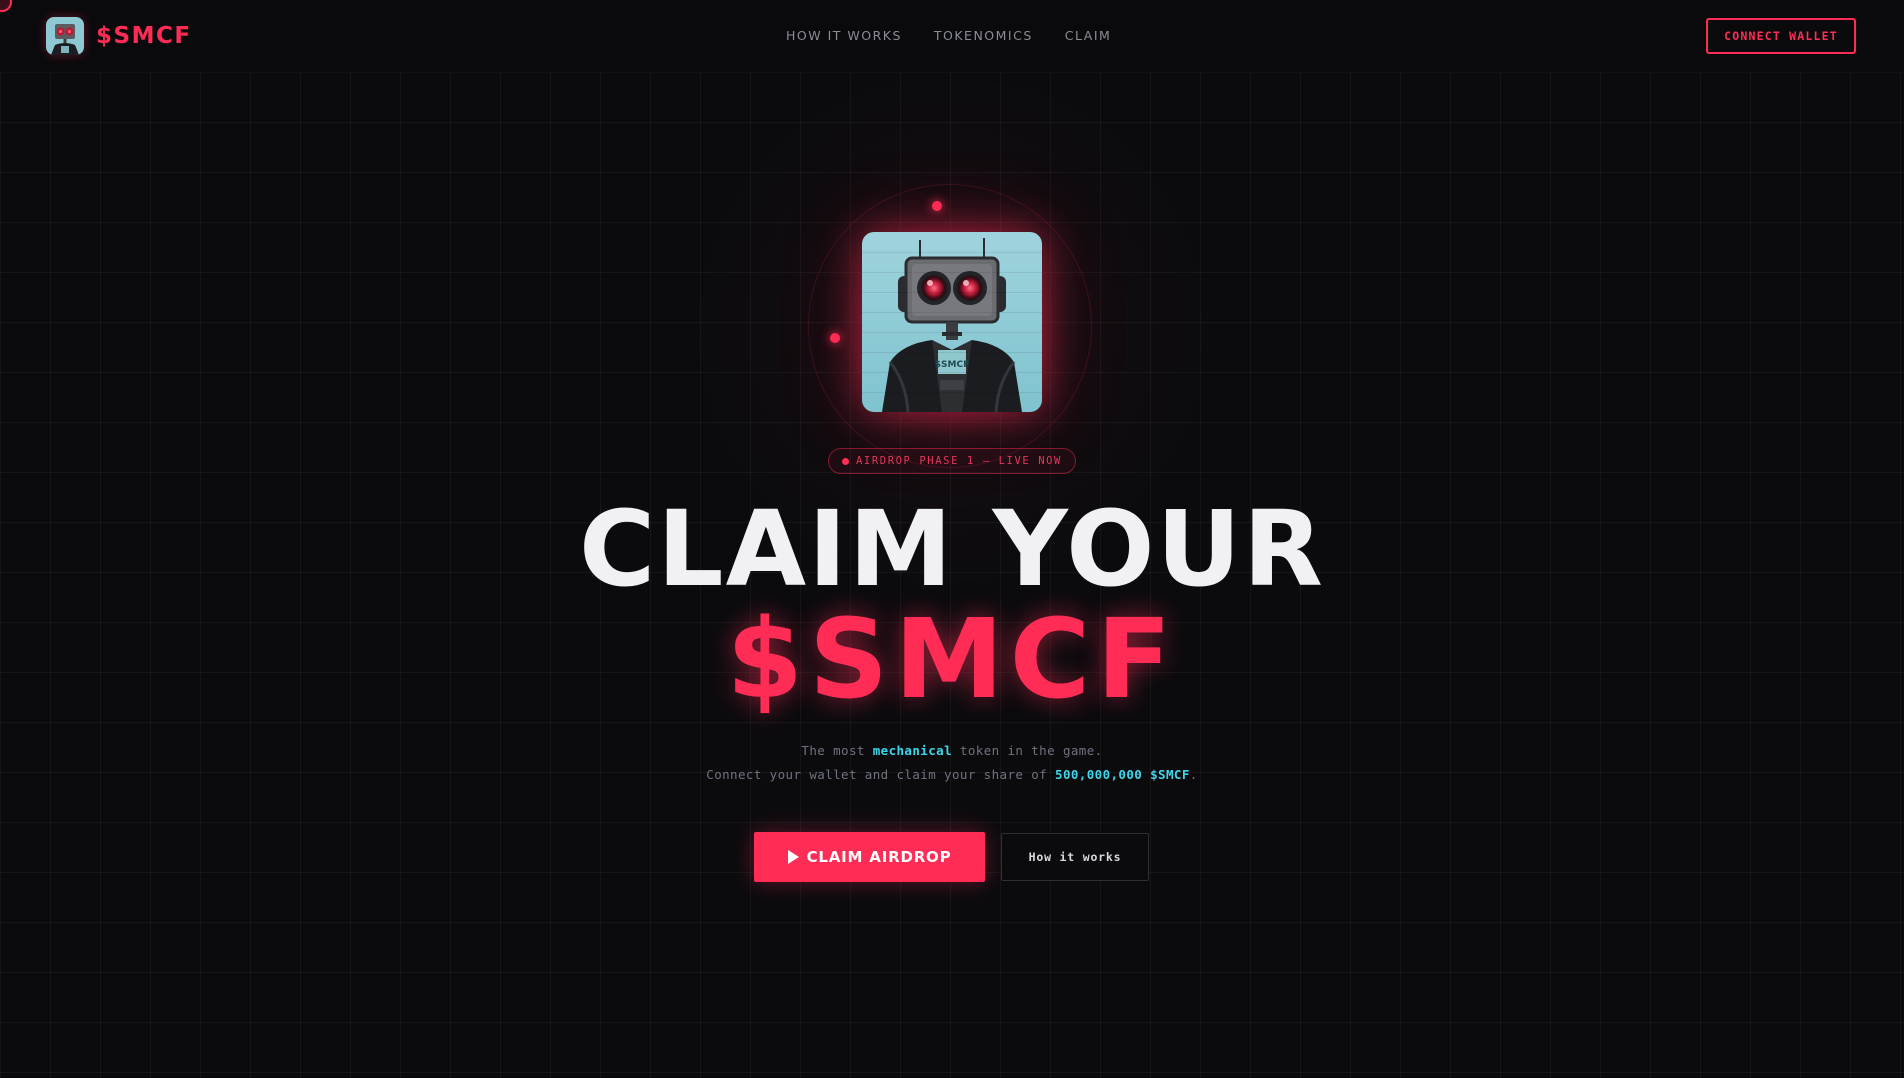 This screenshot has width=1904, height=1078. I want to click on claim-airdrop-button: CLAIM AIRDROP, so click(869, 857).